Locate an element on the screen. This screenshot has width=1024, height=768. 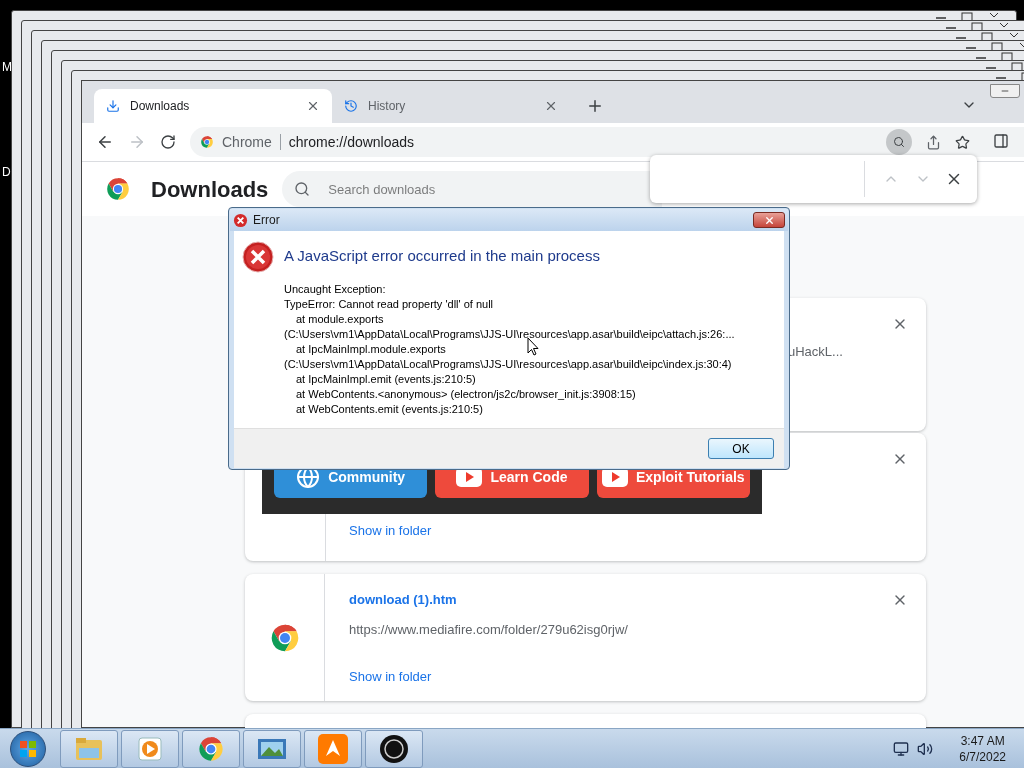
file-name-link: download (1).htm is located at coordinates (488, 600).